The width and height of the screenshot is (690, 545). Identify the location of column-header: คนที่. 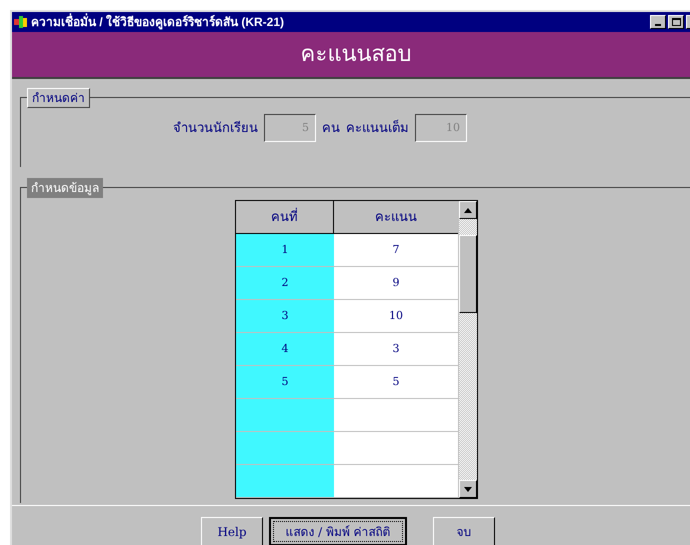
(285, 217).